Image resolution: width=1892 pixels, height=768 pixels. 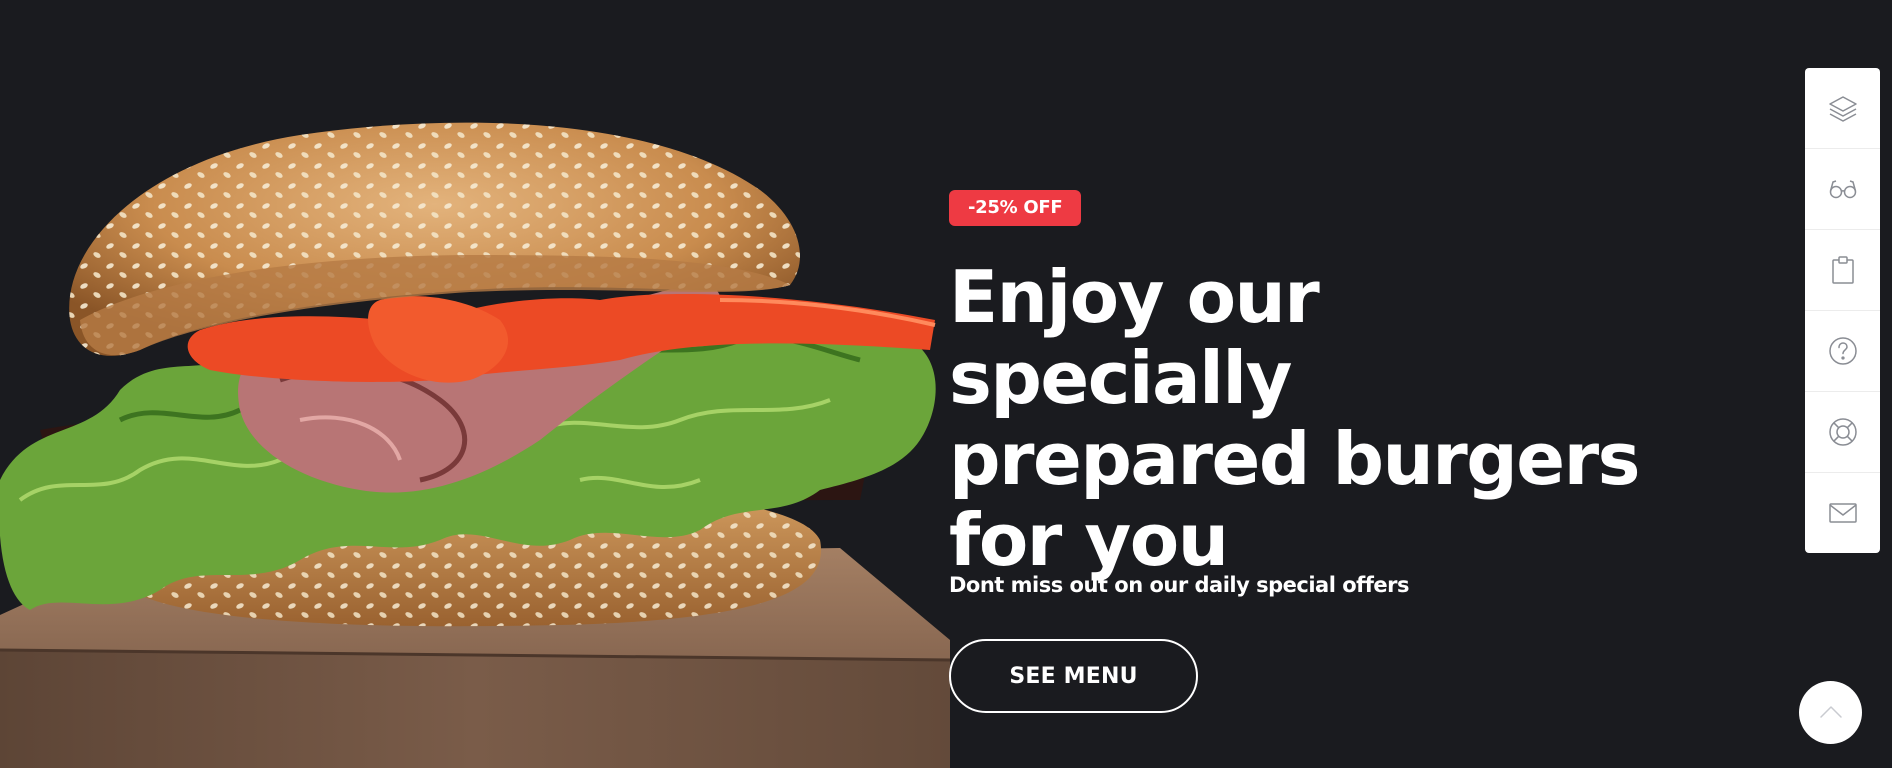 I want to click on clipboard-button, so click(x=1842, y=270).